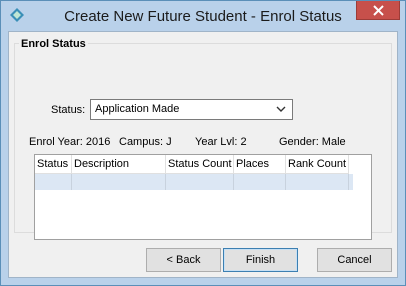  What do you see at coordinates (312, 142) in the screenshot?
I see `gender: Gender: Male` at bounding box center [312, 142].